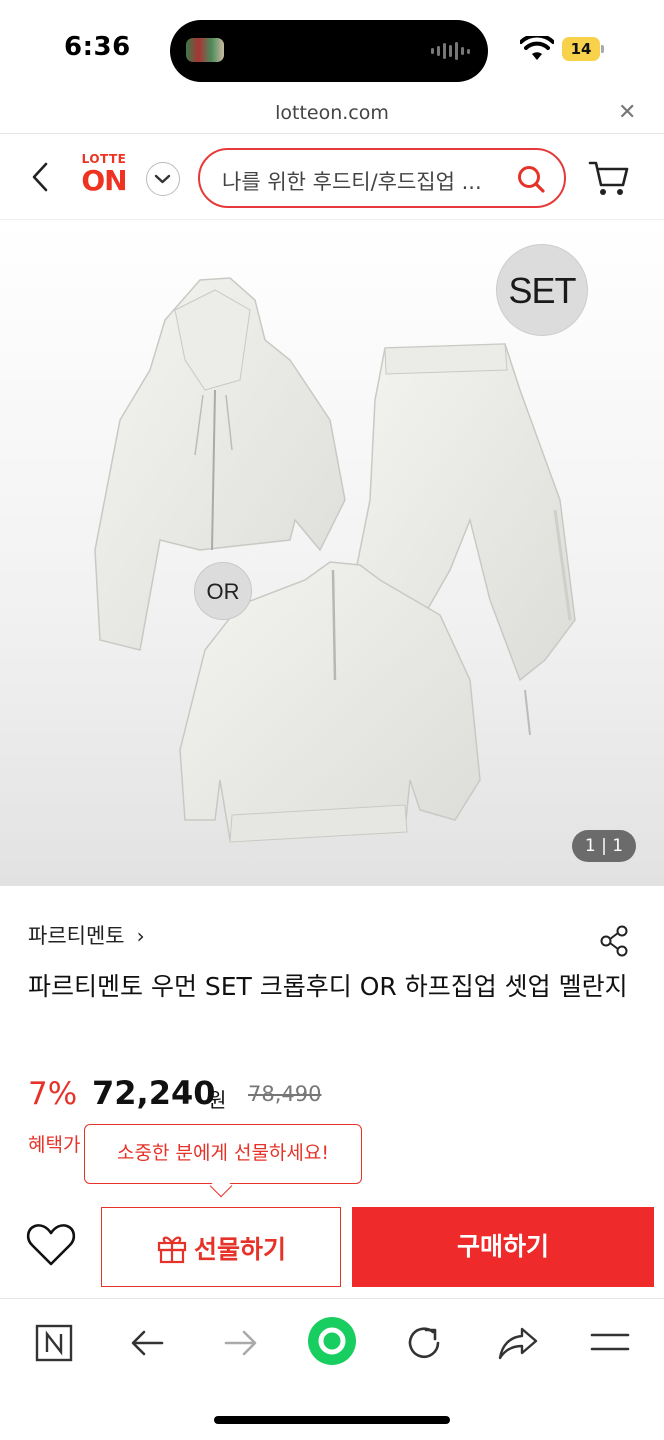 This screenshot has height=1440, width=664. I want to click on battery-nub, so click(602, 49).